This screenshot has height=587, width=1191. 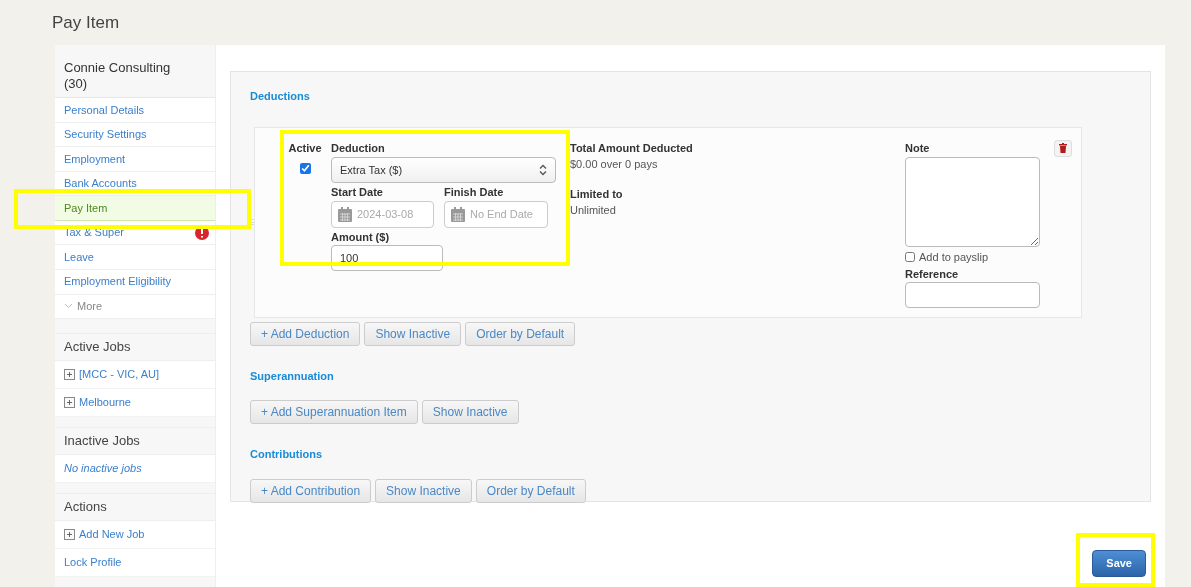 What do you see at coordinates (954, 257) in the screenshot?
I see `checkbox-label: Add to payslip` at bounding box center [954, 257].